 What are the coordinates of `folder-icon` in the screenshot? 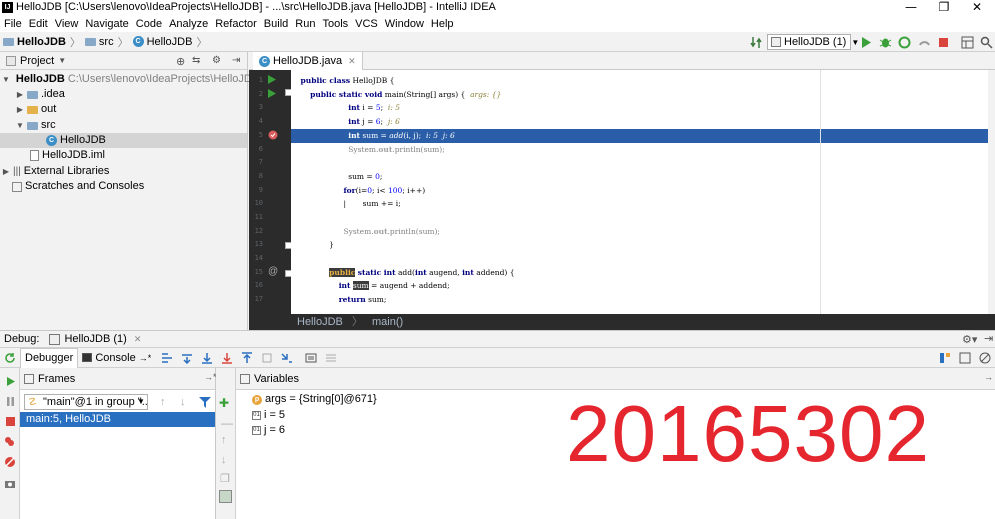 It's located at (32, 109).